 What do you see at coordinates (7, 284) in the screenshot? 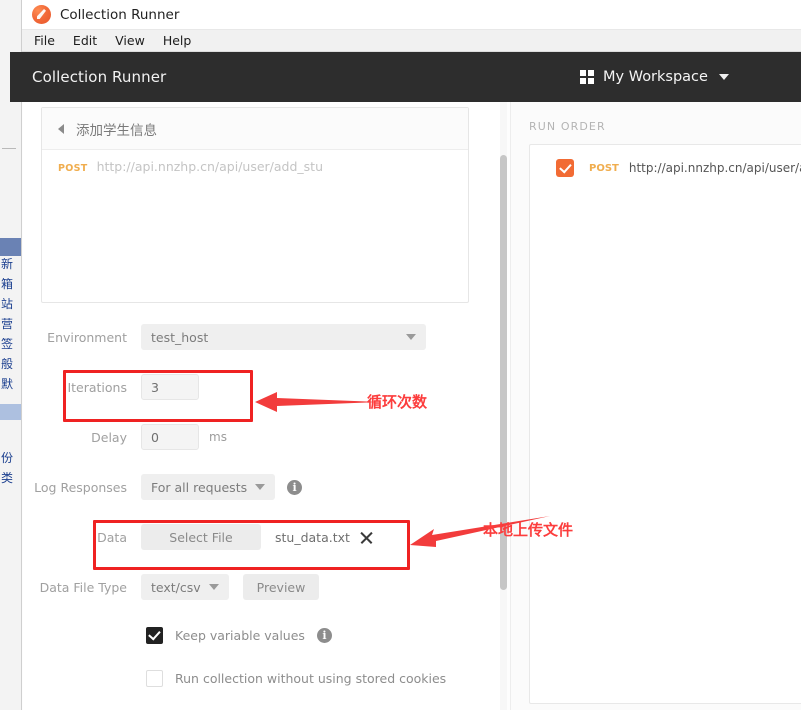
I see `strip-char: 箱` at bounding box center [7, 284].